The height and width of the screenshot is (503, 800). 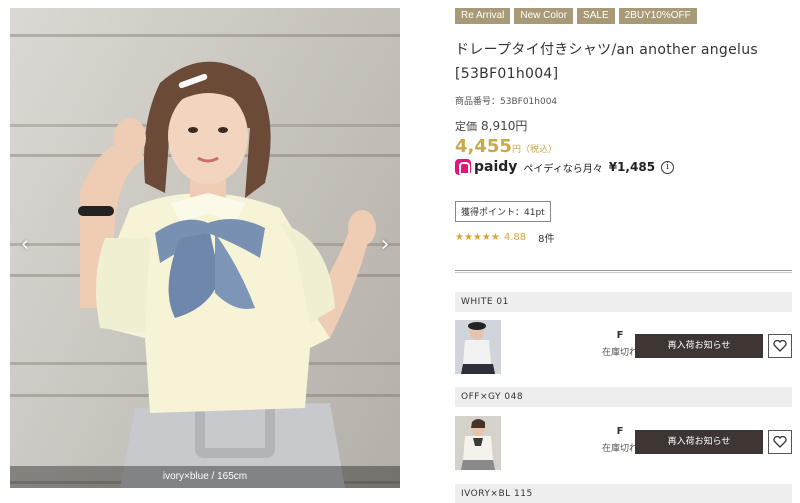 I want to click on divider, so click(x=623, y=271).